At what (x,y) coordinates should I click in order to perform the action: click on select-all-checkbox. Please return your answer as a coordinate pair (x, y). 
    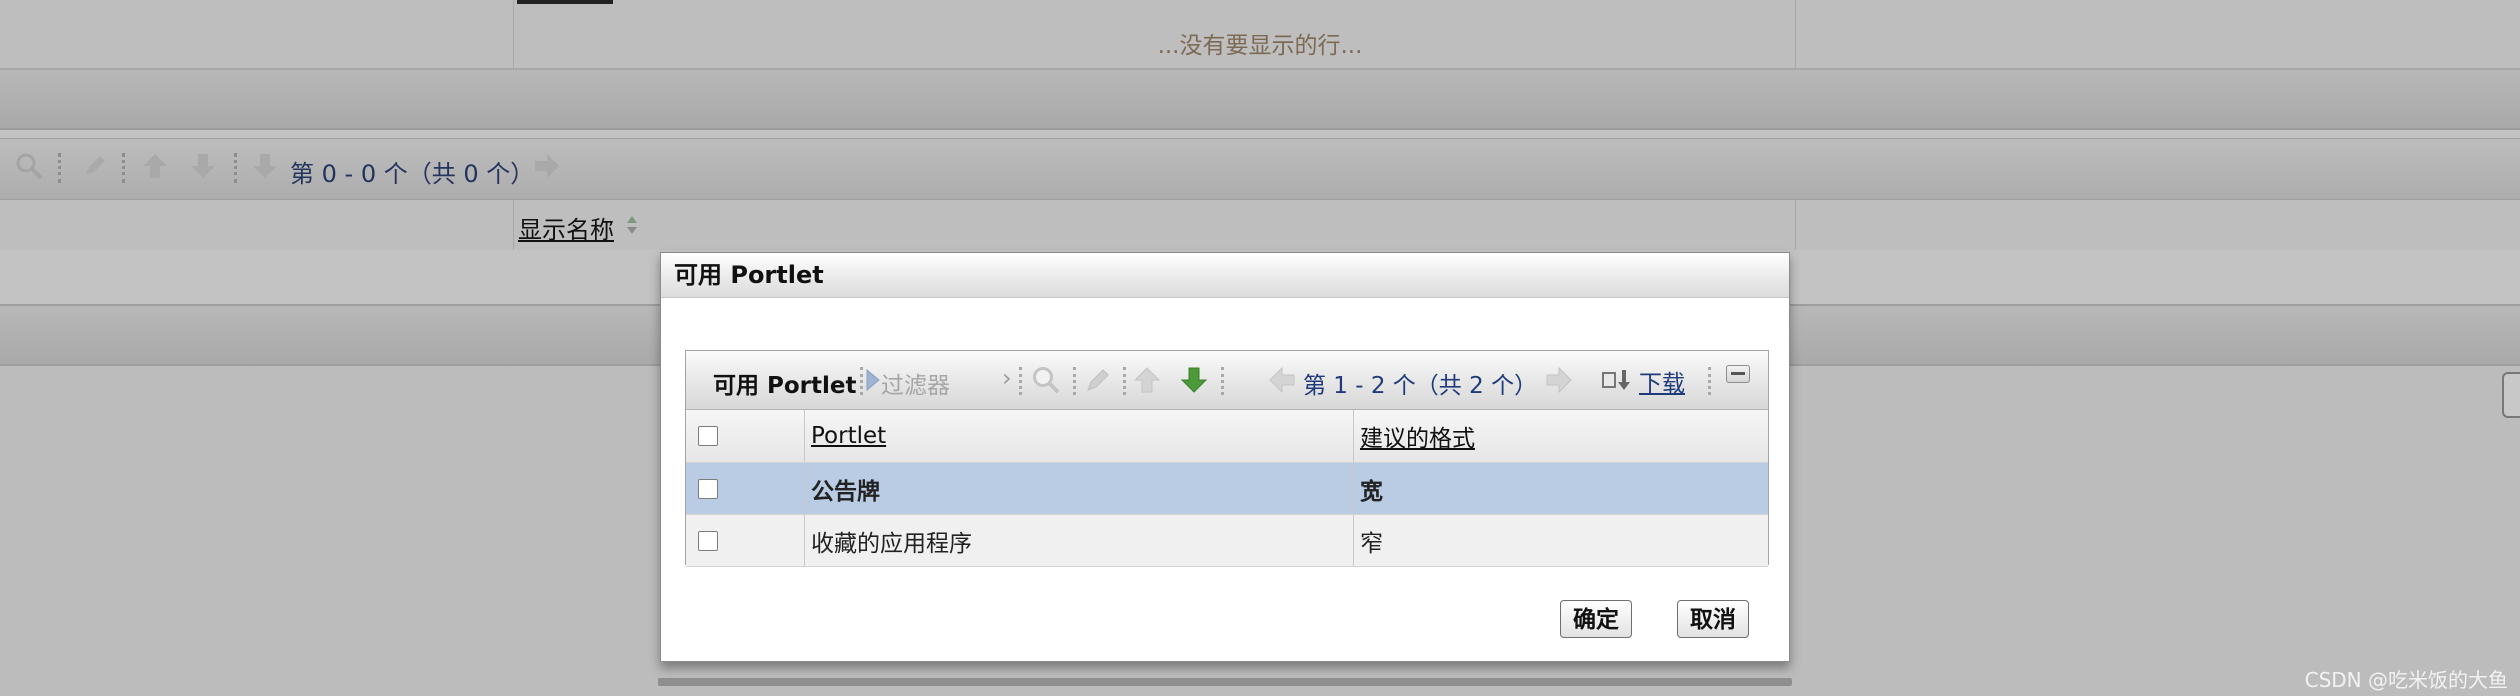
    Looking at the image, I should click on (708, 436).